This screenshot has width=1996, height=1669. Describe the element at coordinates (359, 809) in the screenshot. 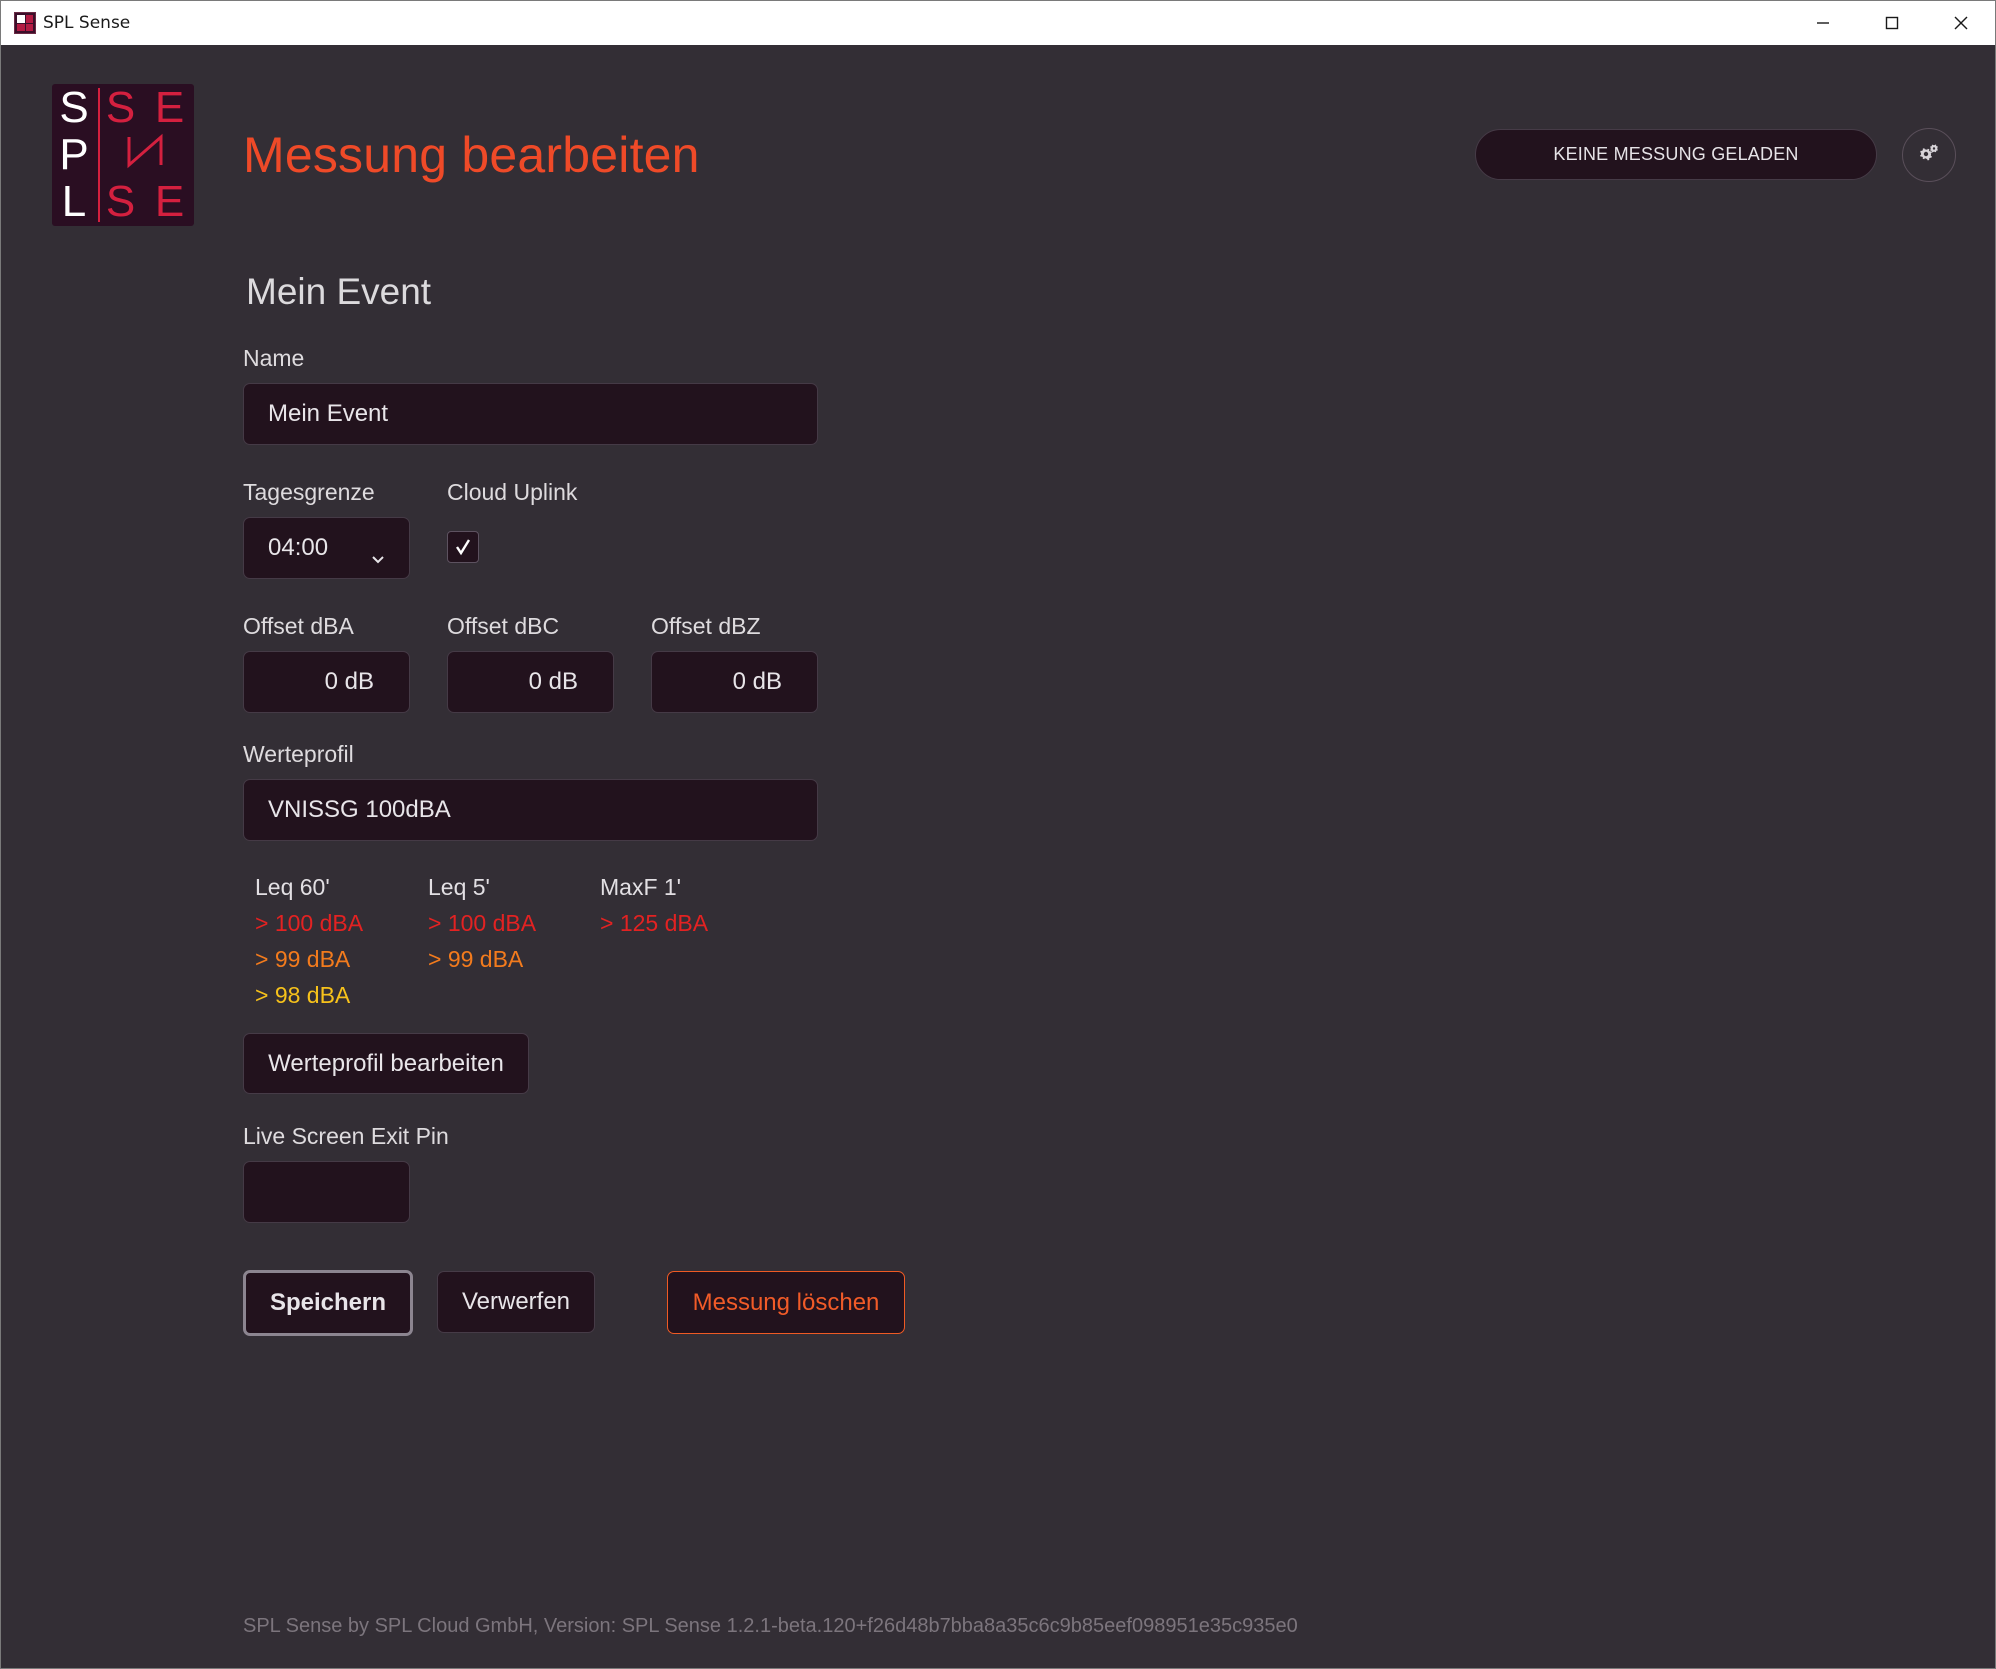

I see `werteprofil-value: VNISSG 100dBA` at that location.